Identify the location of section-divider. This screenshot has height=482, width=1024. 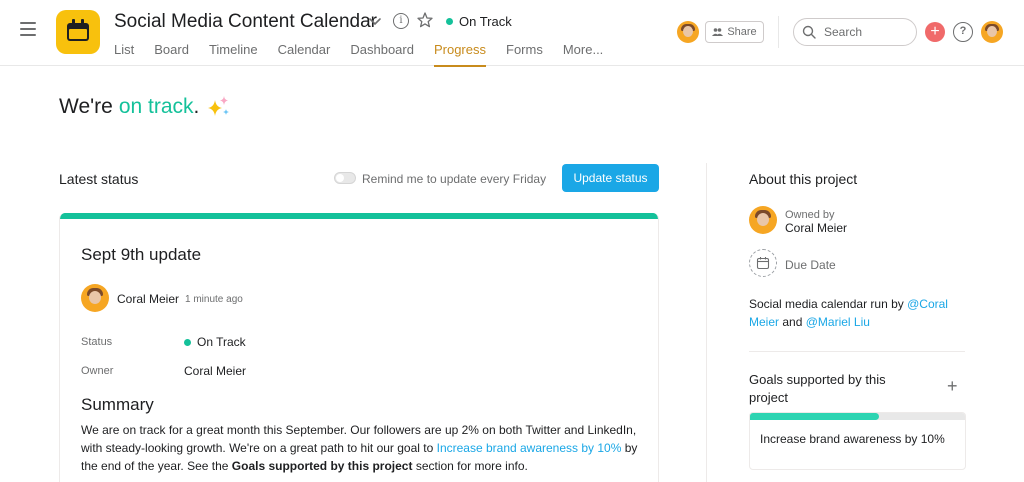
(857, 351).